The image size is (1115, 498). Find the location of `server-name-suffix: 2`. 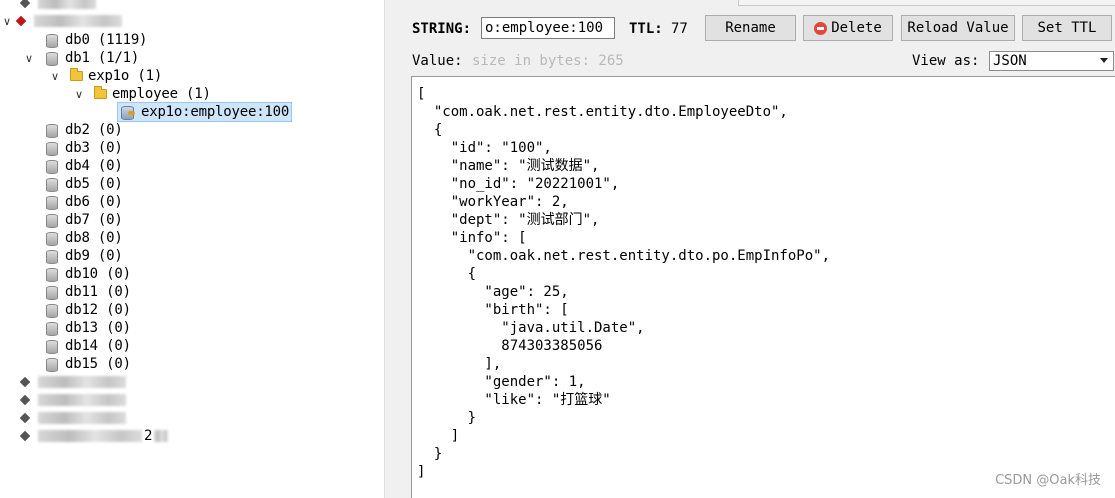

server-name-suffix: 2 is located at coordinates (148, 436).